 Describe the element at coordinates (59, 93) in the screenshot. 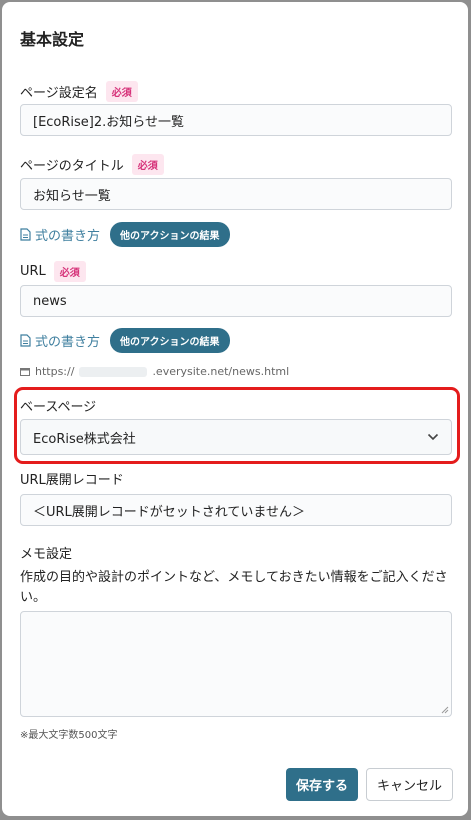

I see `page-setting-name-label: ページ設定名` at that location.